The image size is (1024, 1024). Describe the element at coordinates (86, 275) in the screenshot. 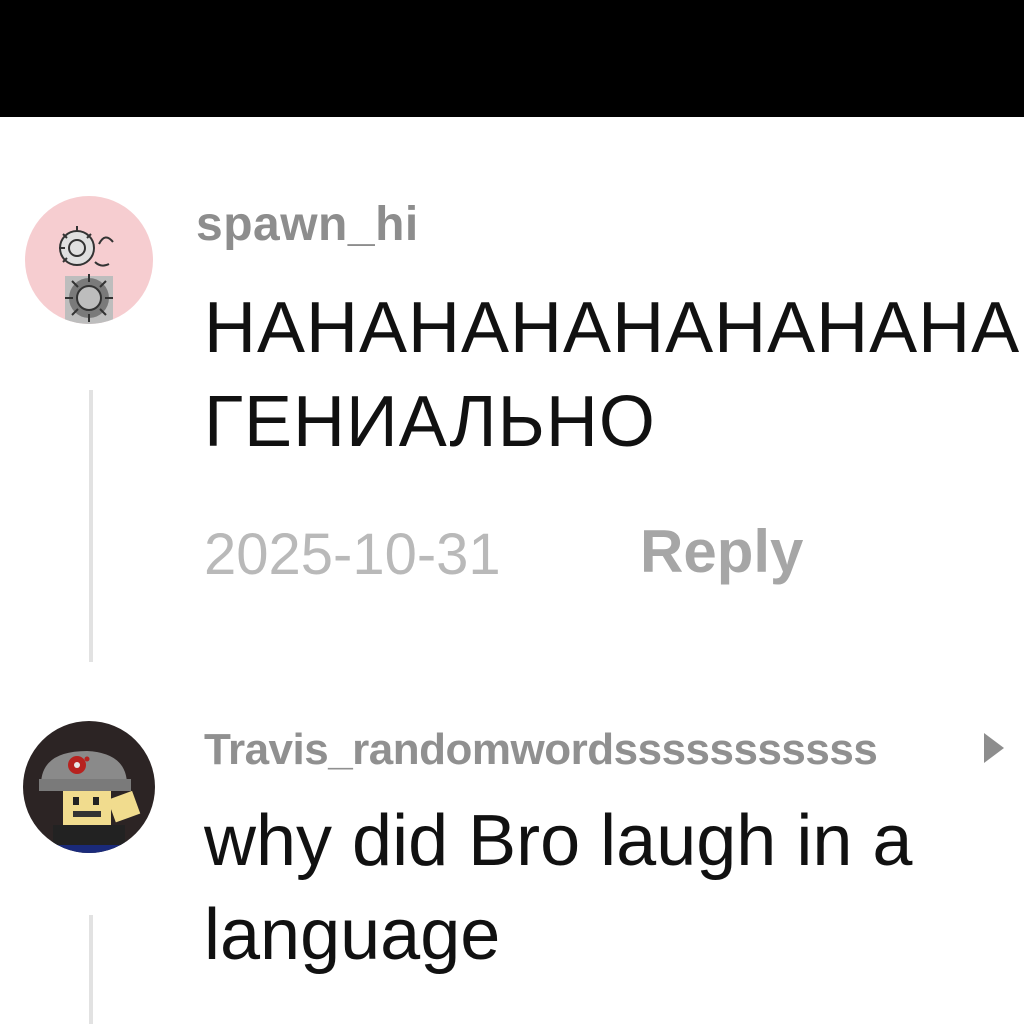

I see `gear-character-icon` at that location.